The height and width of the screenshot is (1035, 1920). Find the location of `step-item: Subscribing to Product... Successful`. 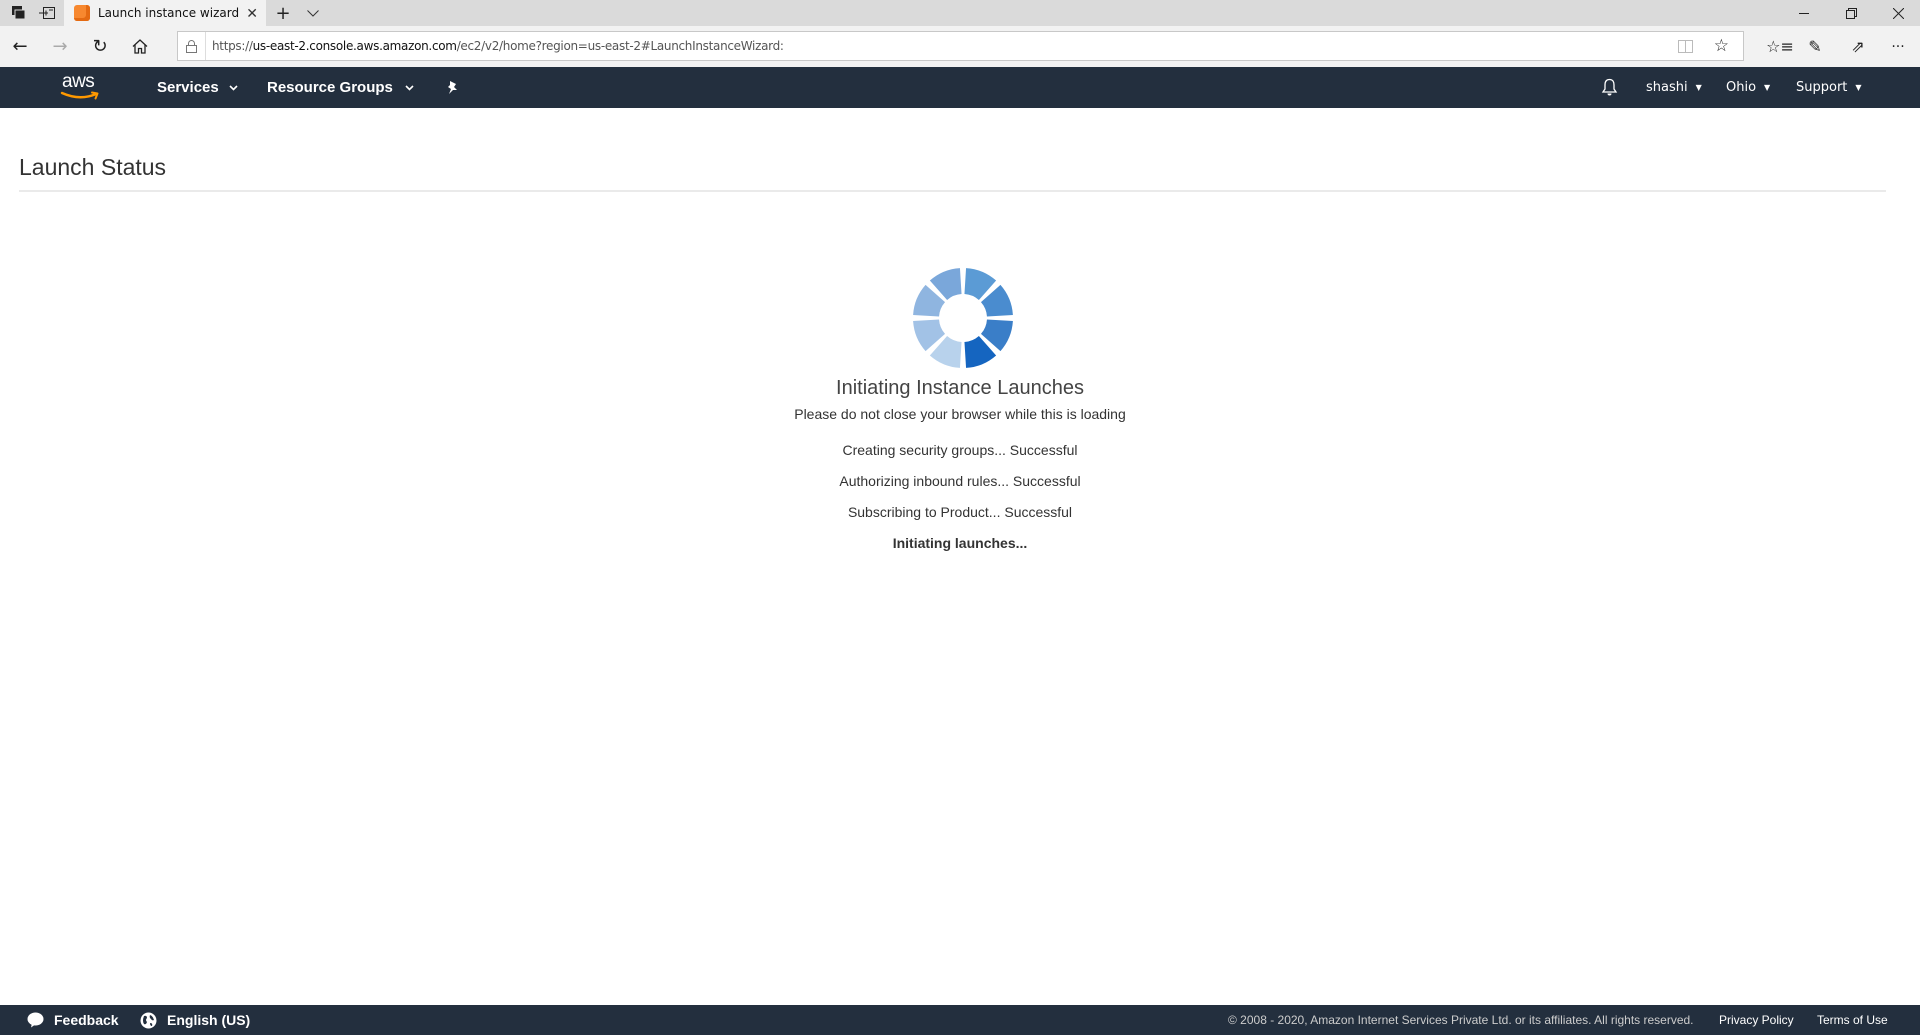

step-item: Subscribing to Product... Successful is located at coordinates (960, 512).